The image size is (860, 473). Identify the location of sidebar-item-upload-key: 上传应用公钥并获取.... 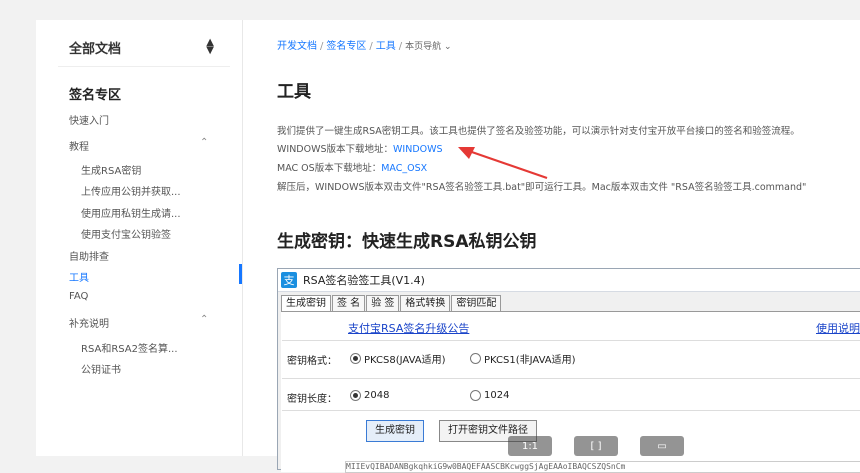
(131, 190).